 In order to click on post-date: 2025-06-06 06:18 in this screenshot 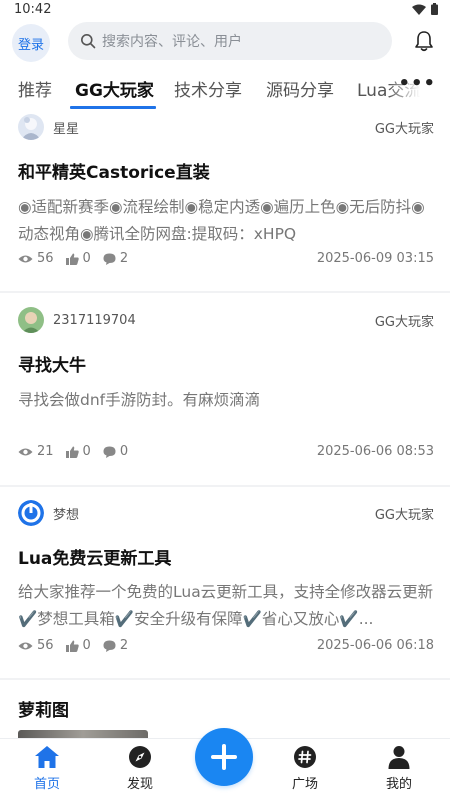, I will do `click(375, 645)`.